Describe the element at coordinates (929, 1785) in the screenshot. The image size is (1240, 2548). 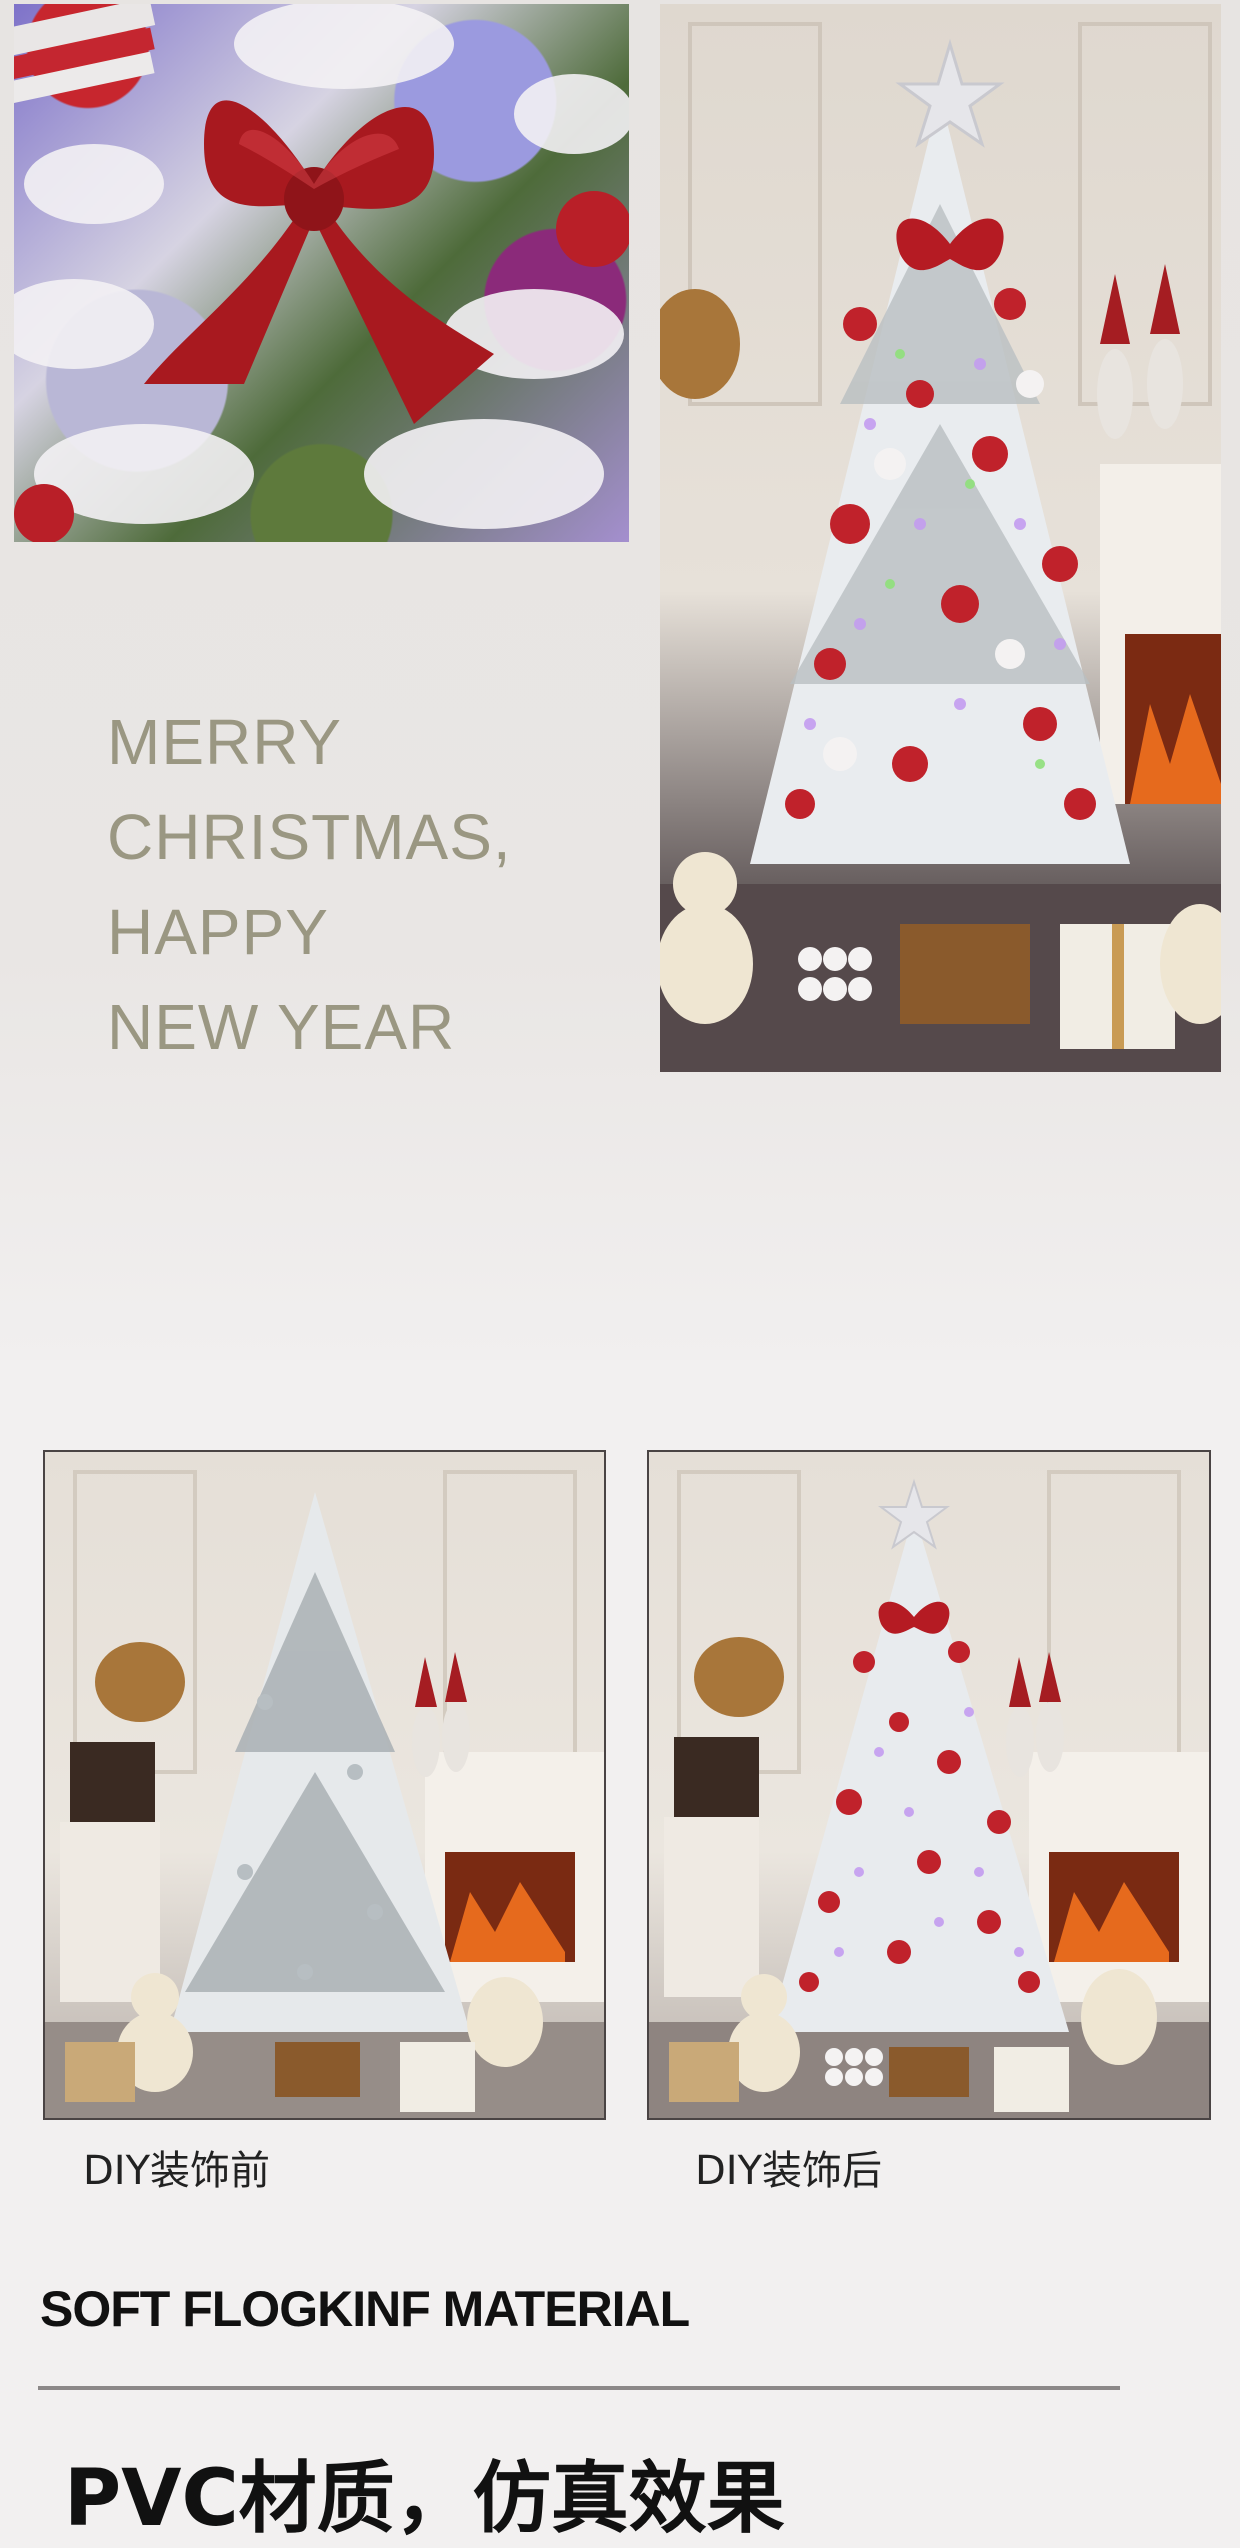
I see `after-decoration-image` at that location.